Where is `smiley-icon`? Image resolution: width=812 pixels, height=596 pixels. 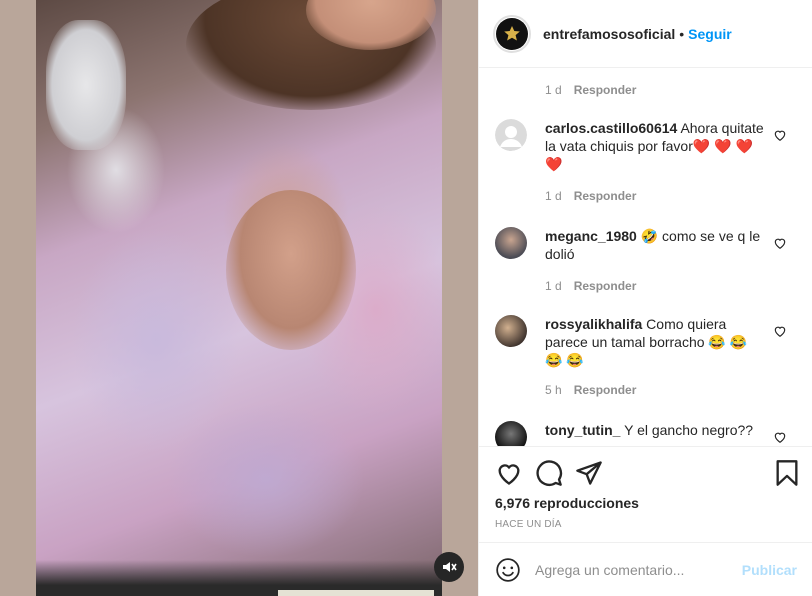
smiley-icon is located at coordinates (508, 570).